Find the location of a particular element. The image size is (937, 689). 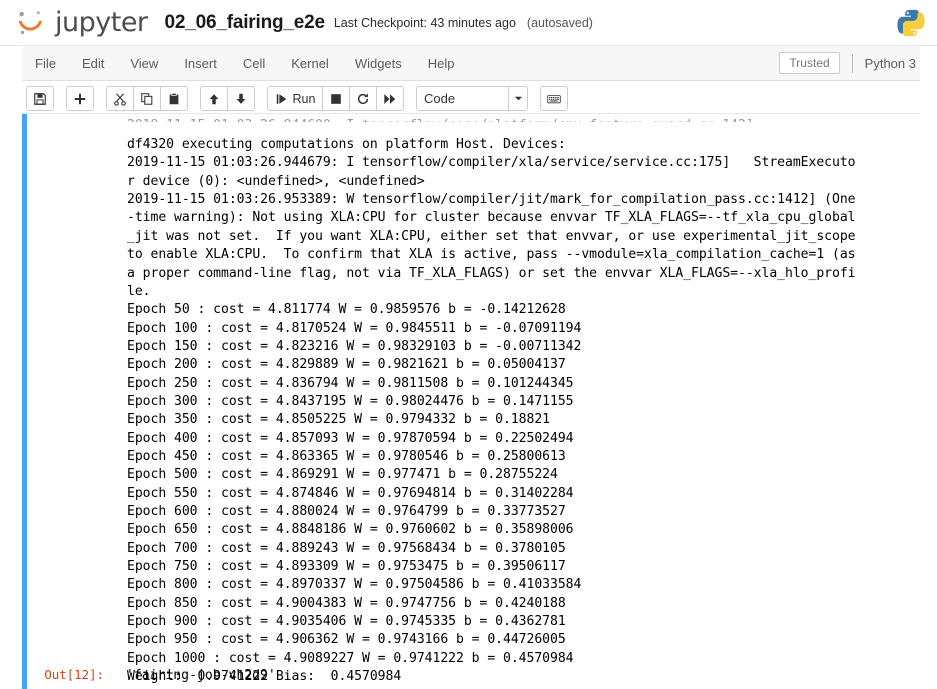

move-cell-up-button is located at coordinates (214, 98).